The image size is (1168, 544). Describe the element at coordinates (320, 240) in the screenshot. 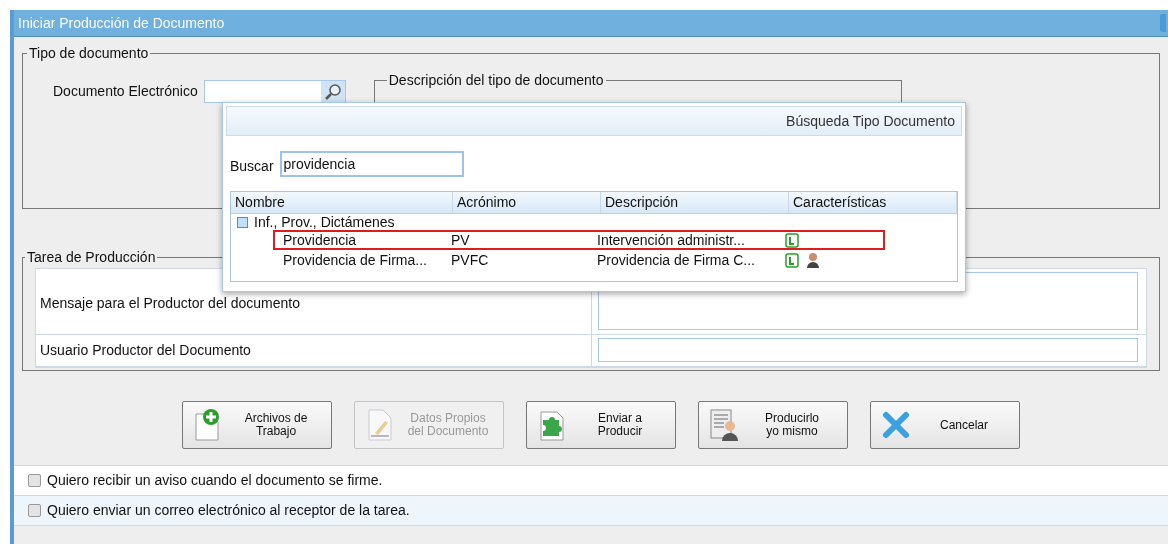

I see `table-cell-text: Providencia` at that location.